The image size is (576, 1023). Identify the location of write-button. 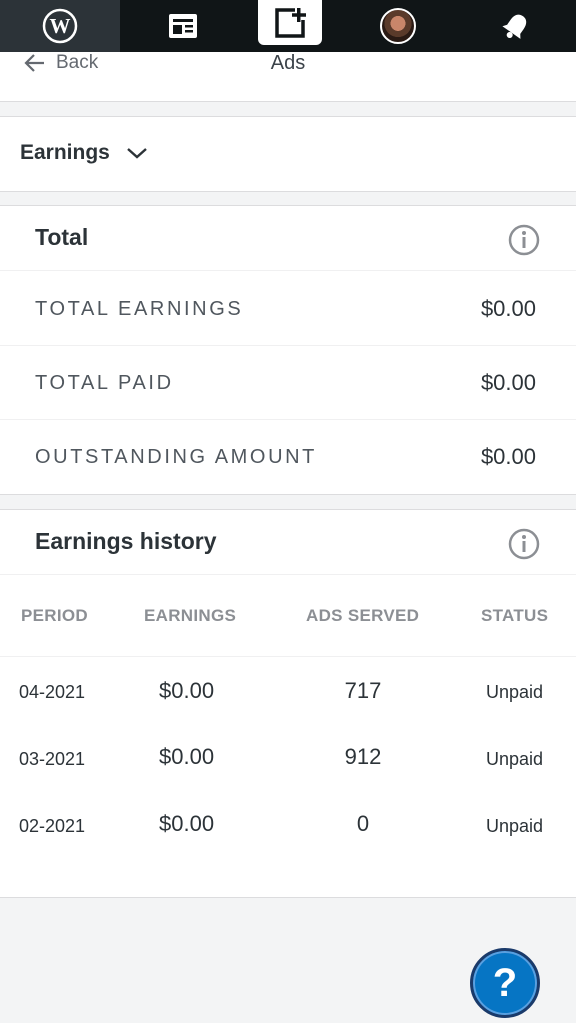
(290, 22).